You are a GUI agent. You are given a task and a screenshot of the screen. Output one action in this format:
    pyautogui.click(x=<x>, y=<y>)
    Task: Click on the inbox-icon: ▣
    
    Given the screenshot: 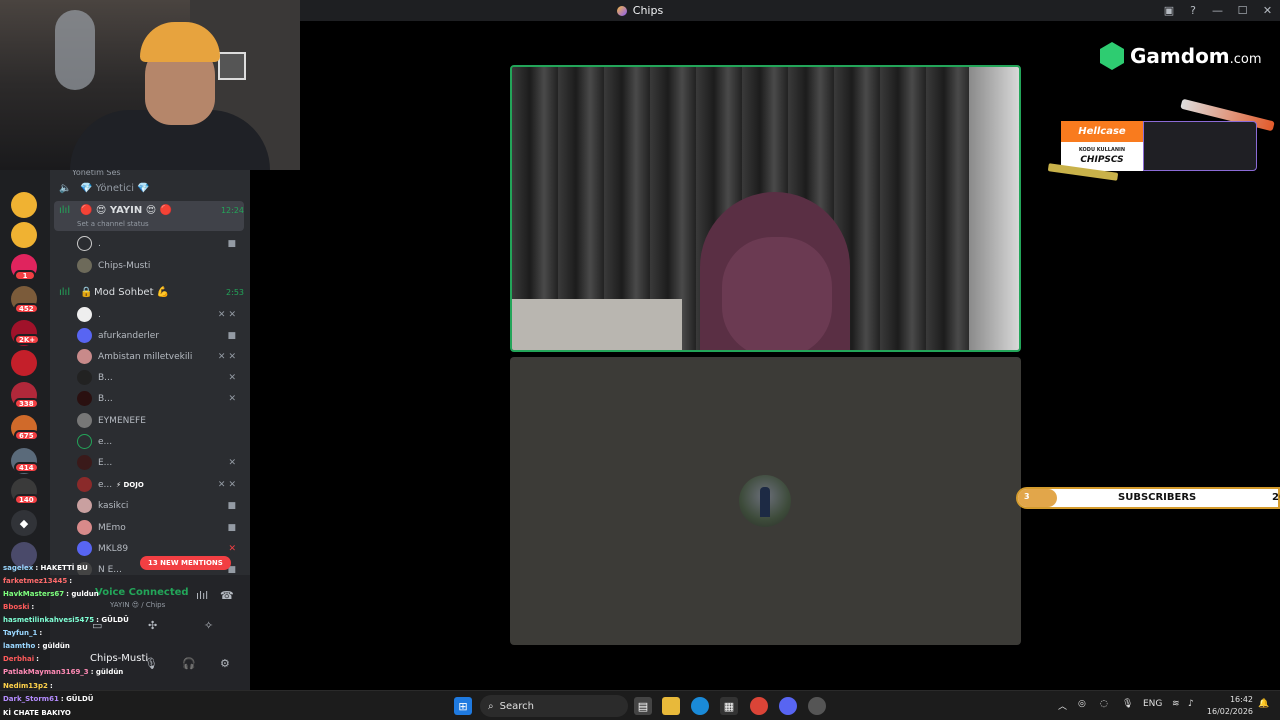 What is the action you would take?
    pyautogui.click(x=1169, y=10)
    